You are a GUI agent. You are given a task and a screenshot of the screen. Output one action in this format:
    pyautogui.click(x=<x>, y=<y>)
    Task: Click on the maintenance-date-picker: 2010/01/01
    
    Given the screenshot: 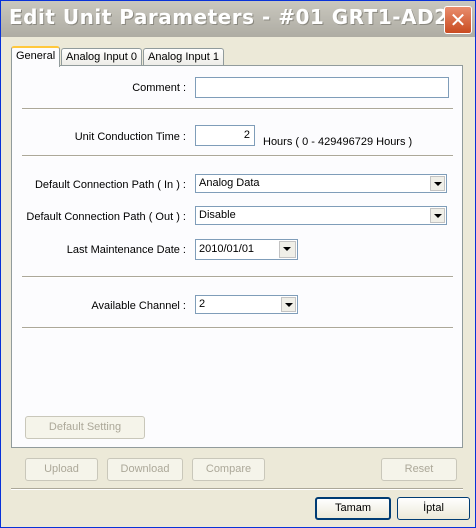 What is the action you would take?
    pyautogui.click(x=246, y=249)
    